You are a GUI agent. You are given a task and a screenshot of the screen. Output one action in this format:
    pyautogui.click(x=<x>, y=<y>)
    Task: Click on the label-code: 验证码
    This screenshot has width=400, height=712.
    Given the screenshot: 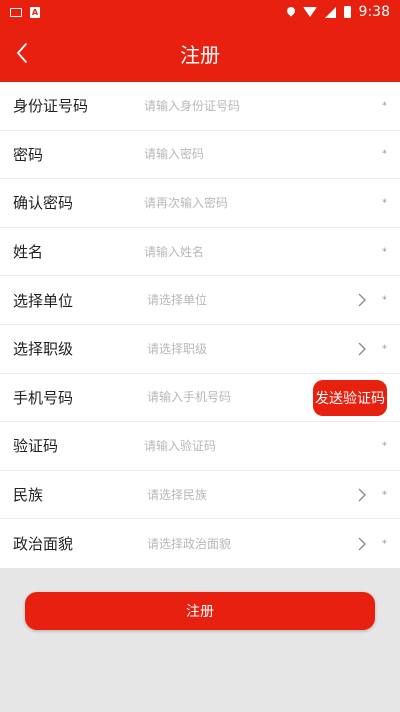 What is the action you would take?
    pyautogui.click(x=36, y=446)
    